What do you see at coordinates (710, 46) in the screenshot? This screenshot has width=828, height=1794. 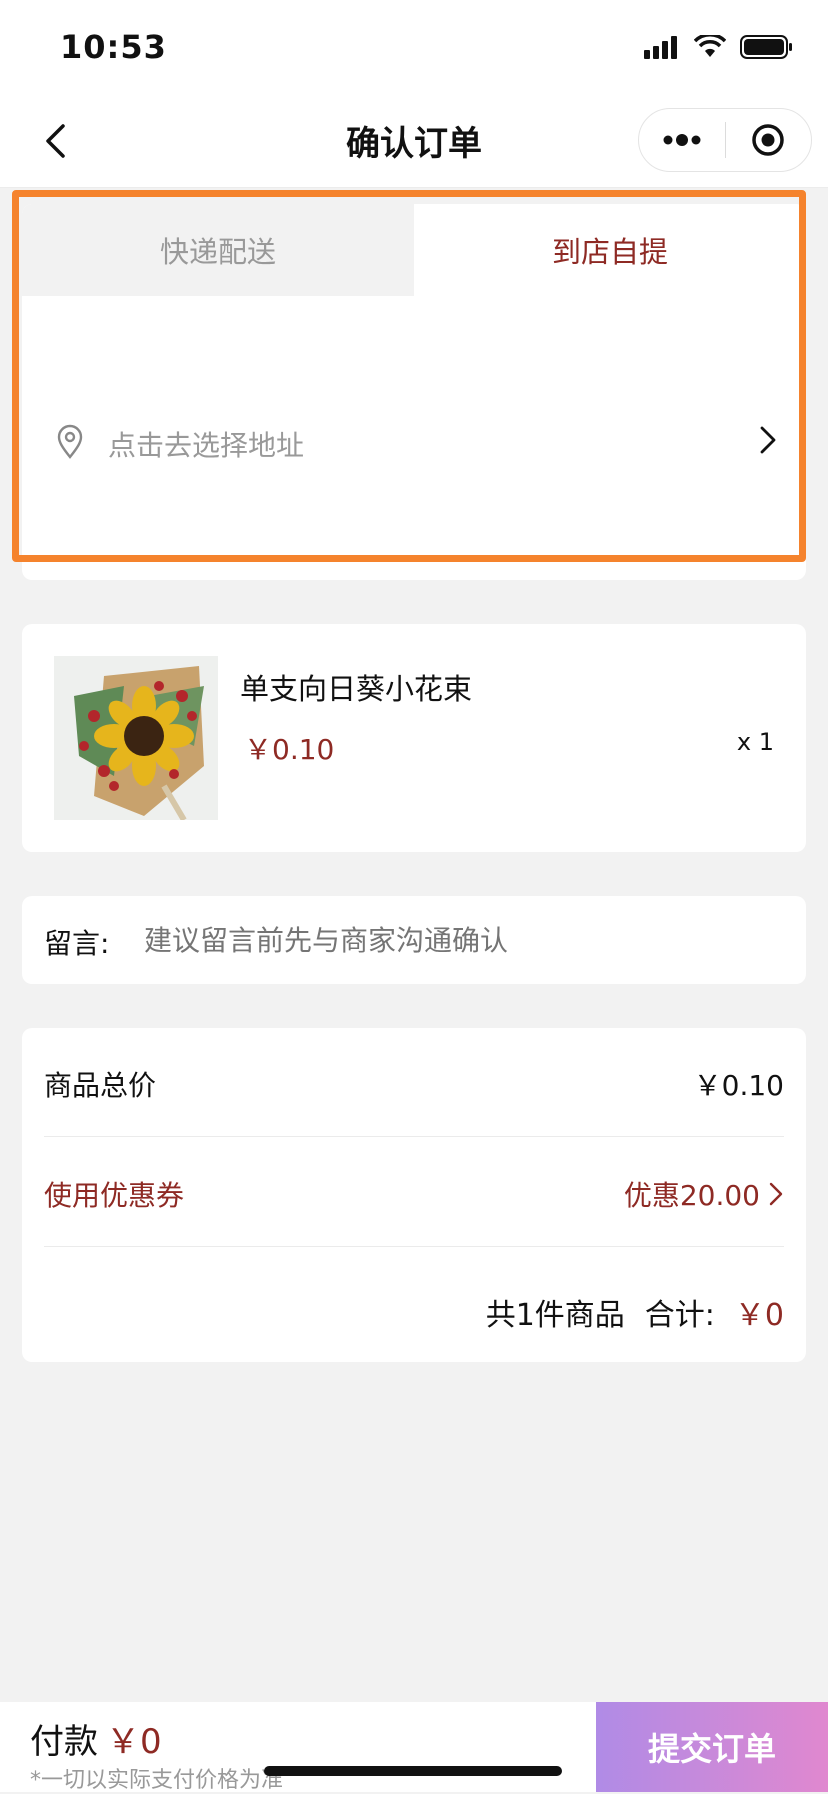 I see `wifi-icon` at bounding box center [710, 46].